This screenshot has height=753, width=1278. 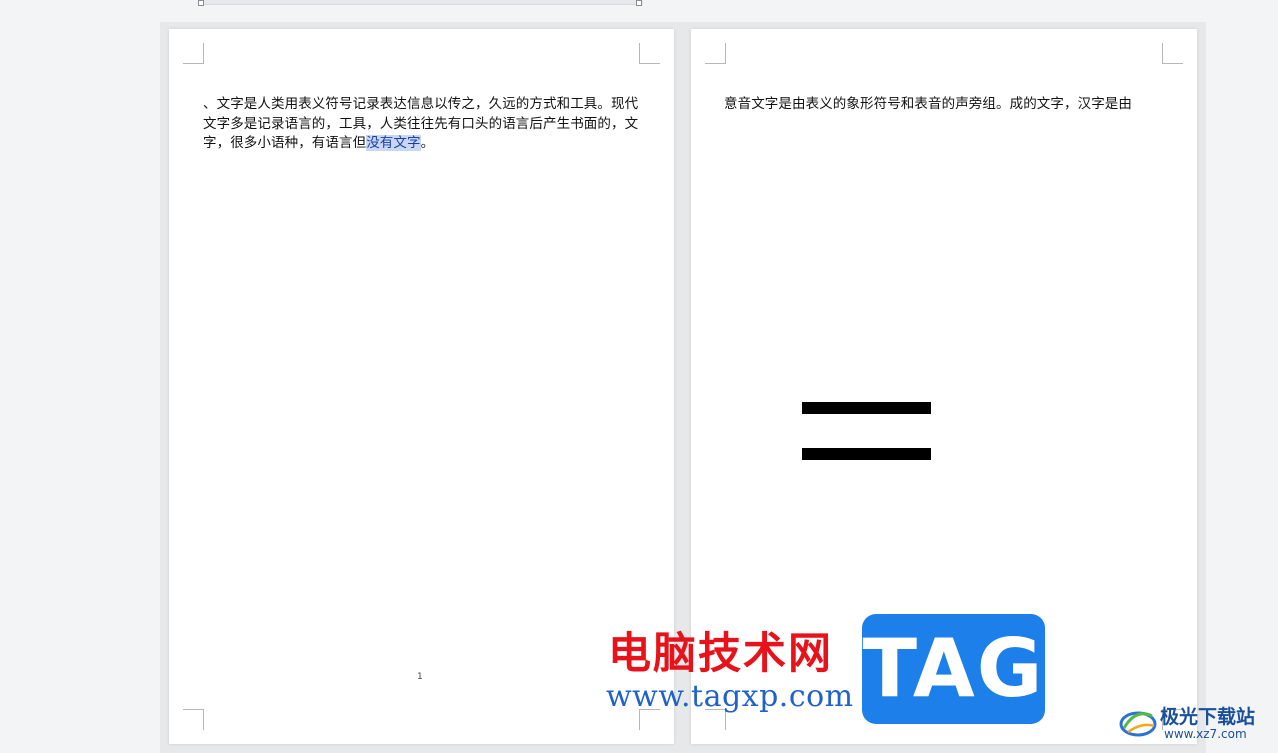 What do you see at coordinates (639, 3) in the screenshot?
I see `right-indent-marker` at bounding box center [639, 3].